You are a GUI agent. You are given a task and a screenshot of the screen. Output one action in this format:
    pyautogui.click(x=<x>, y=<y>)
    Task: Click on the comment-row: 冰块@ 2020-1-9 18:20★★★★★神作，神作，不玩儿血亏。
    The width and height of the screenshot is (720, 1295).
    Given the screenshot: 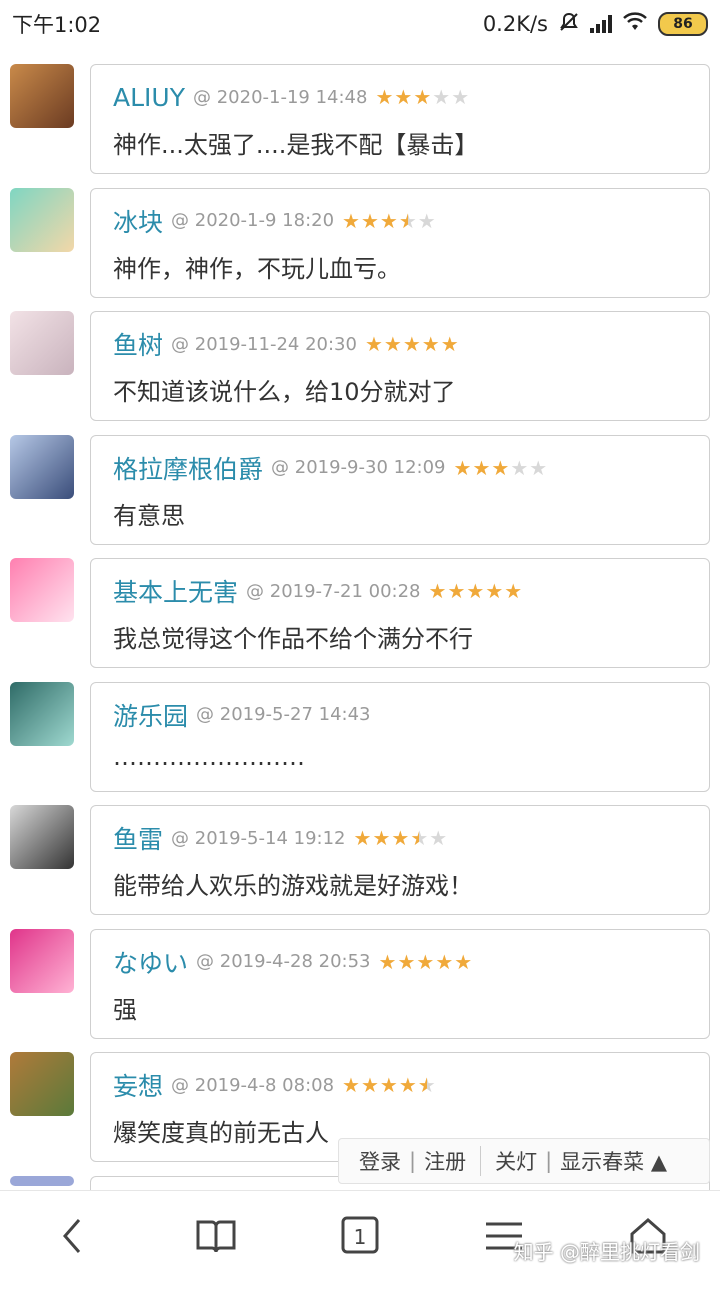 What is the action you would take?
    pyautogui.click(x=360, y=246)
    